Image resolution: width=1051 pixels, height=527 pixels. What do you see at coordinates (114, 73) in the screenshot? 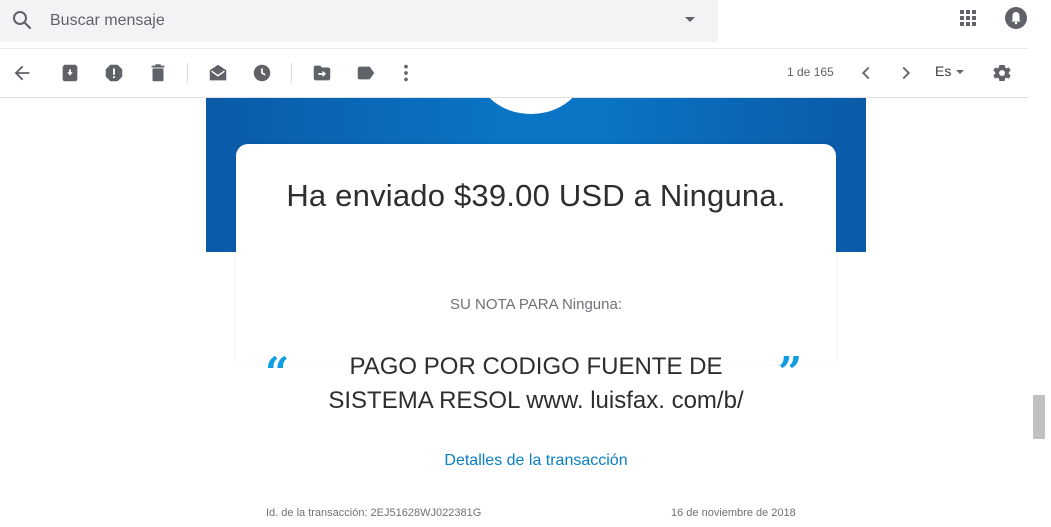
I see `report-spam-icon` at bounding box center [114, 73].